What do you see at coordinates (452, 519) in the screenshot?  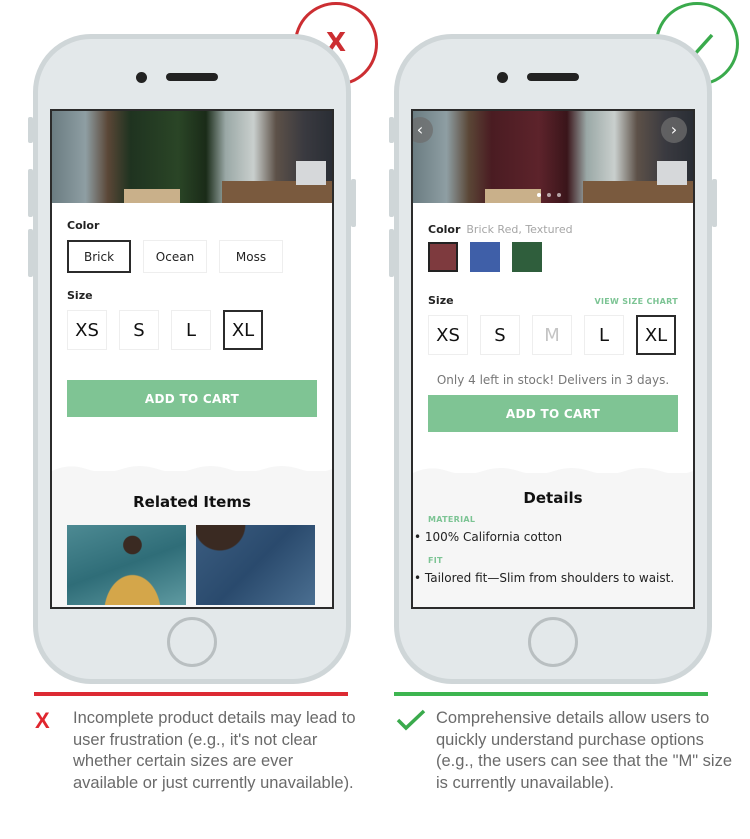 I see `details-heading-material: MATERIAL` at bounding box center [452, 519].